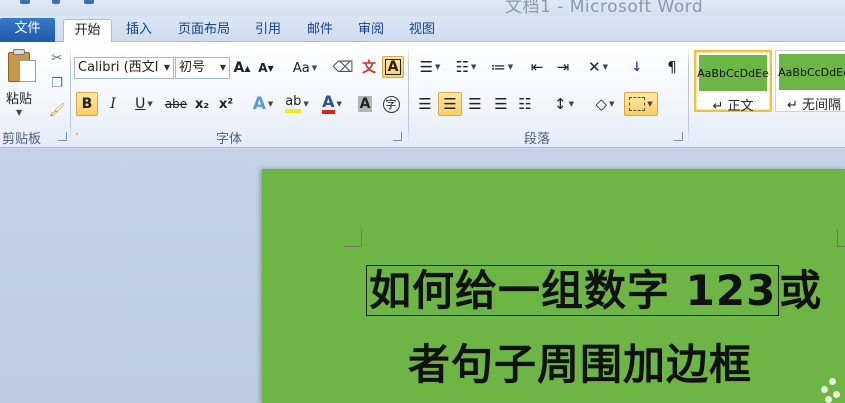  I want to click on decrease-indent-icon: ⇤, so click(537, 67).